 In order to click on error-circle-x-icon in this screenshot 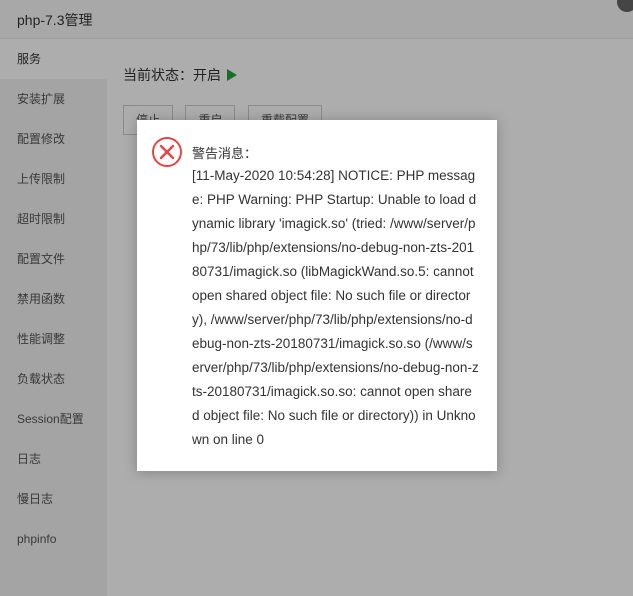, I will do `click(167, 152)`.